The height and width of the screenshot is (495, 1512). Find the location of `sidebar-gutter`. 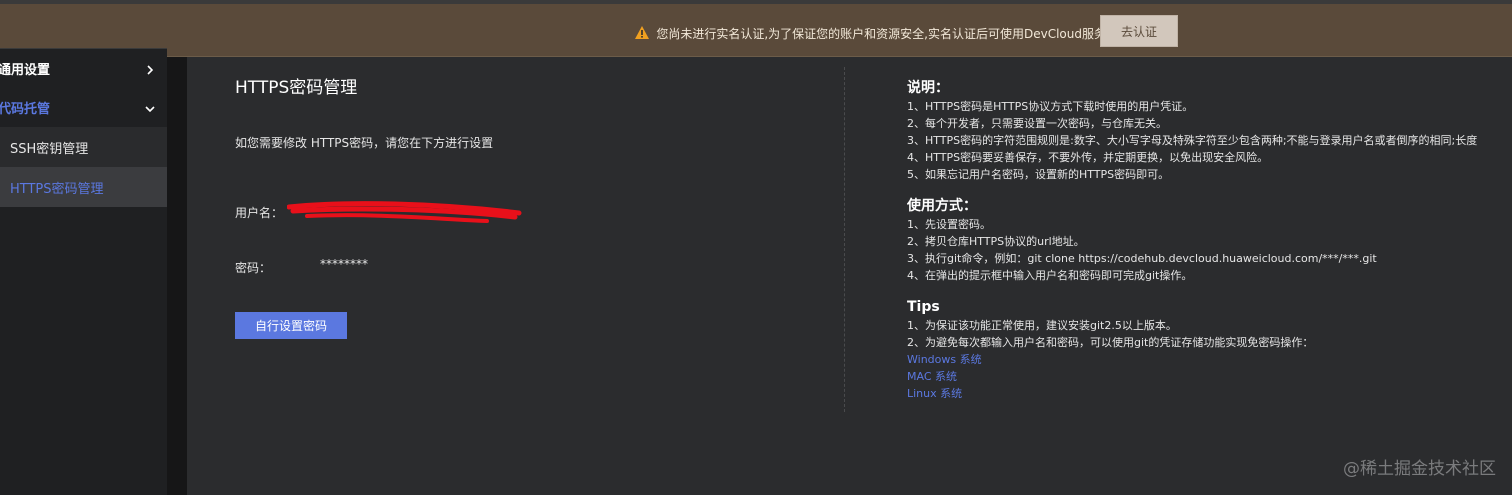

sidebar-gutter is located at coordinates (177, 276).